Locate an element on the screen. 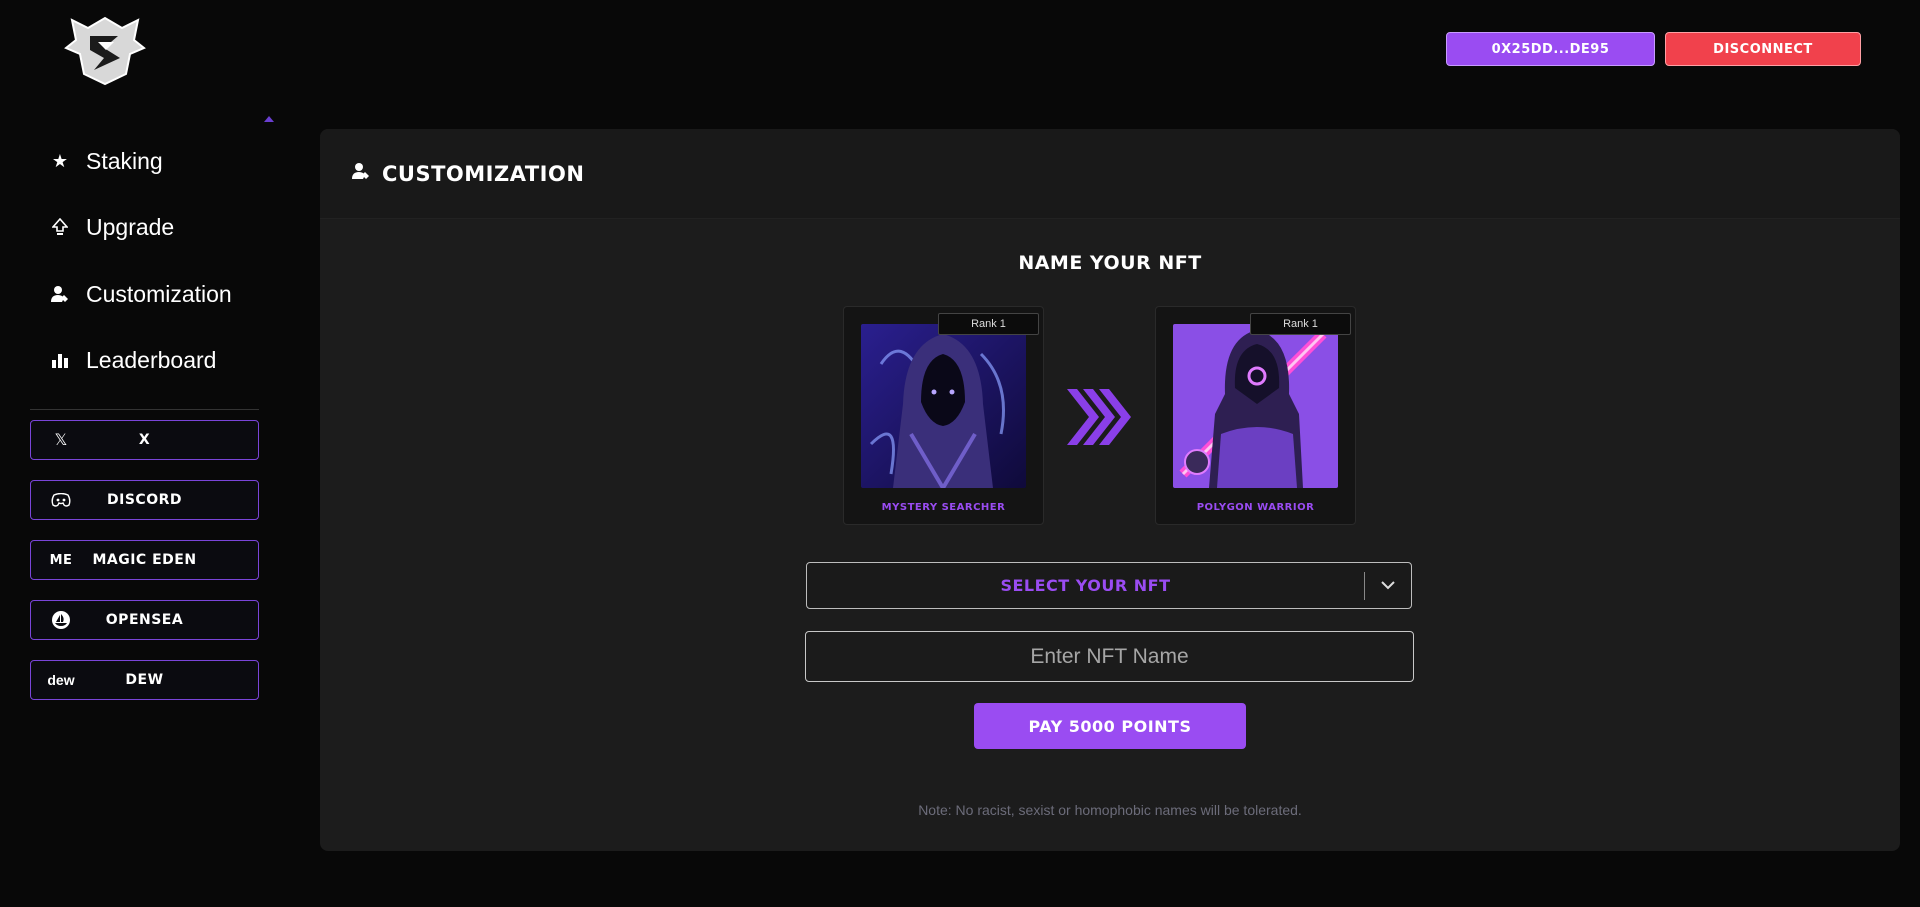  dragon-shield-logo is located at coordinates (105, 51).